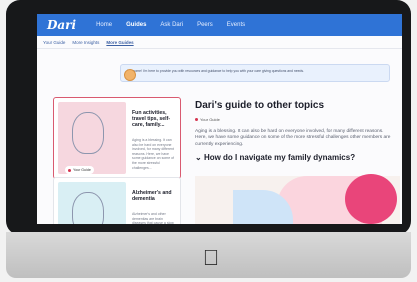  What do you see at coordinates (171, 25) in the screenshot?
I see `nav-ask-dari: Ask Dari` at bounding box center [171, 25].